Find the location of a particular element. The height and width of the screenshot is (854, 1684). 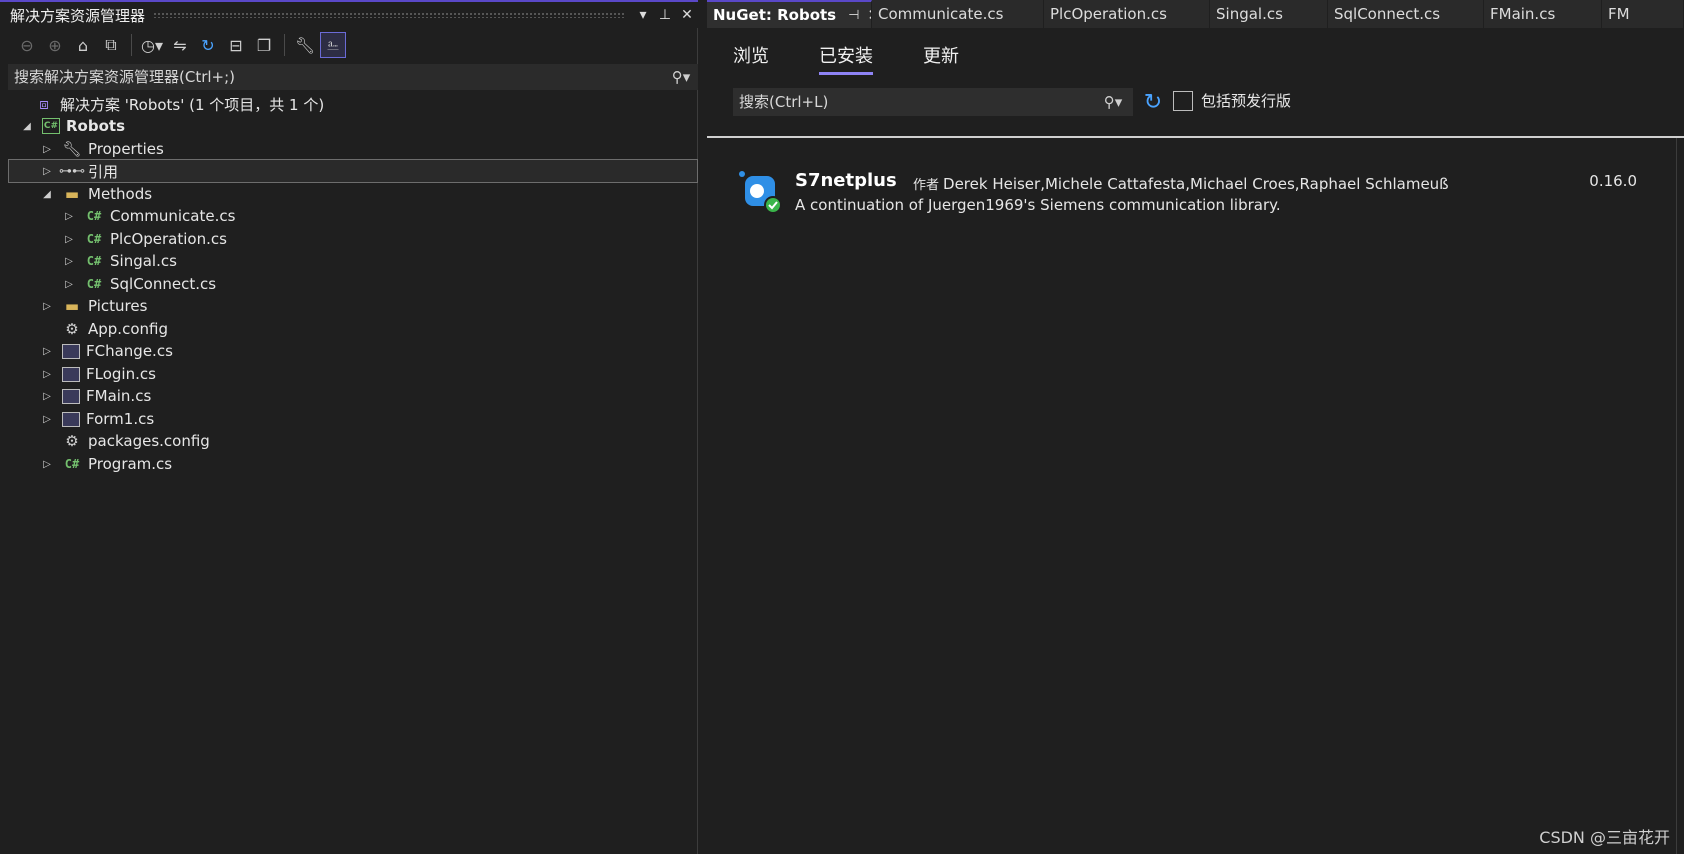

tree-item-label: 解决方案 'Robots' (1 个项目，共 1 个) is located at coordinates (192, 104).